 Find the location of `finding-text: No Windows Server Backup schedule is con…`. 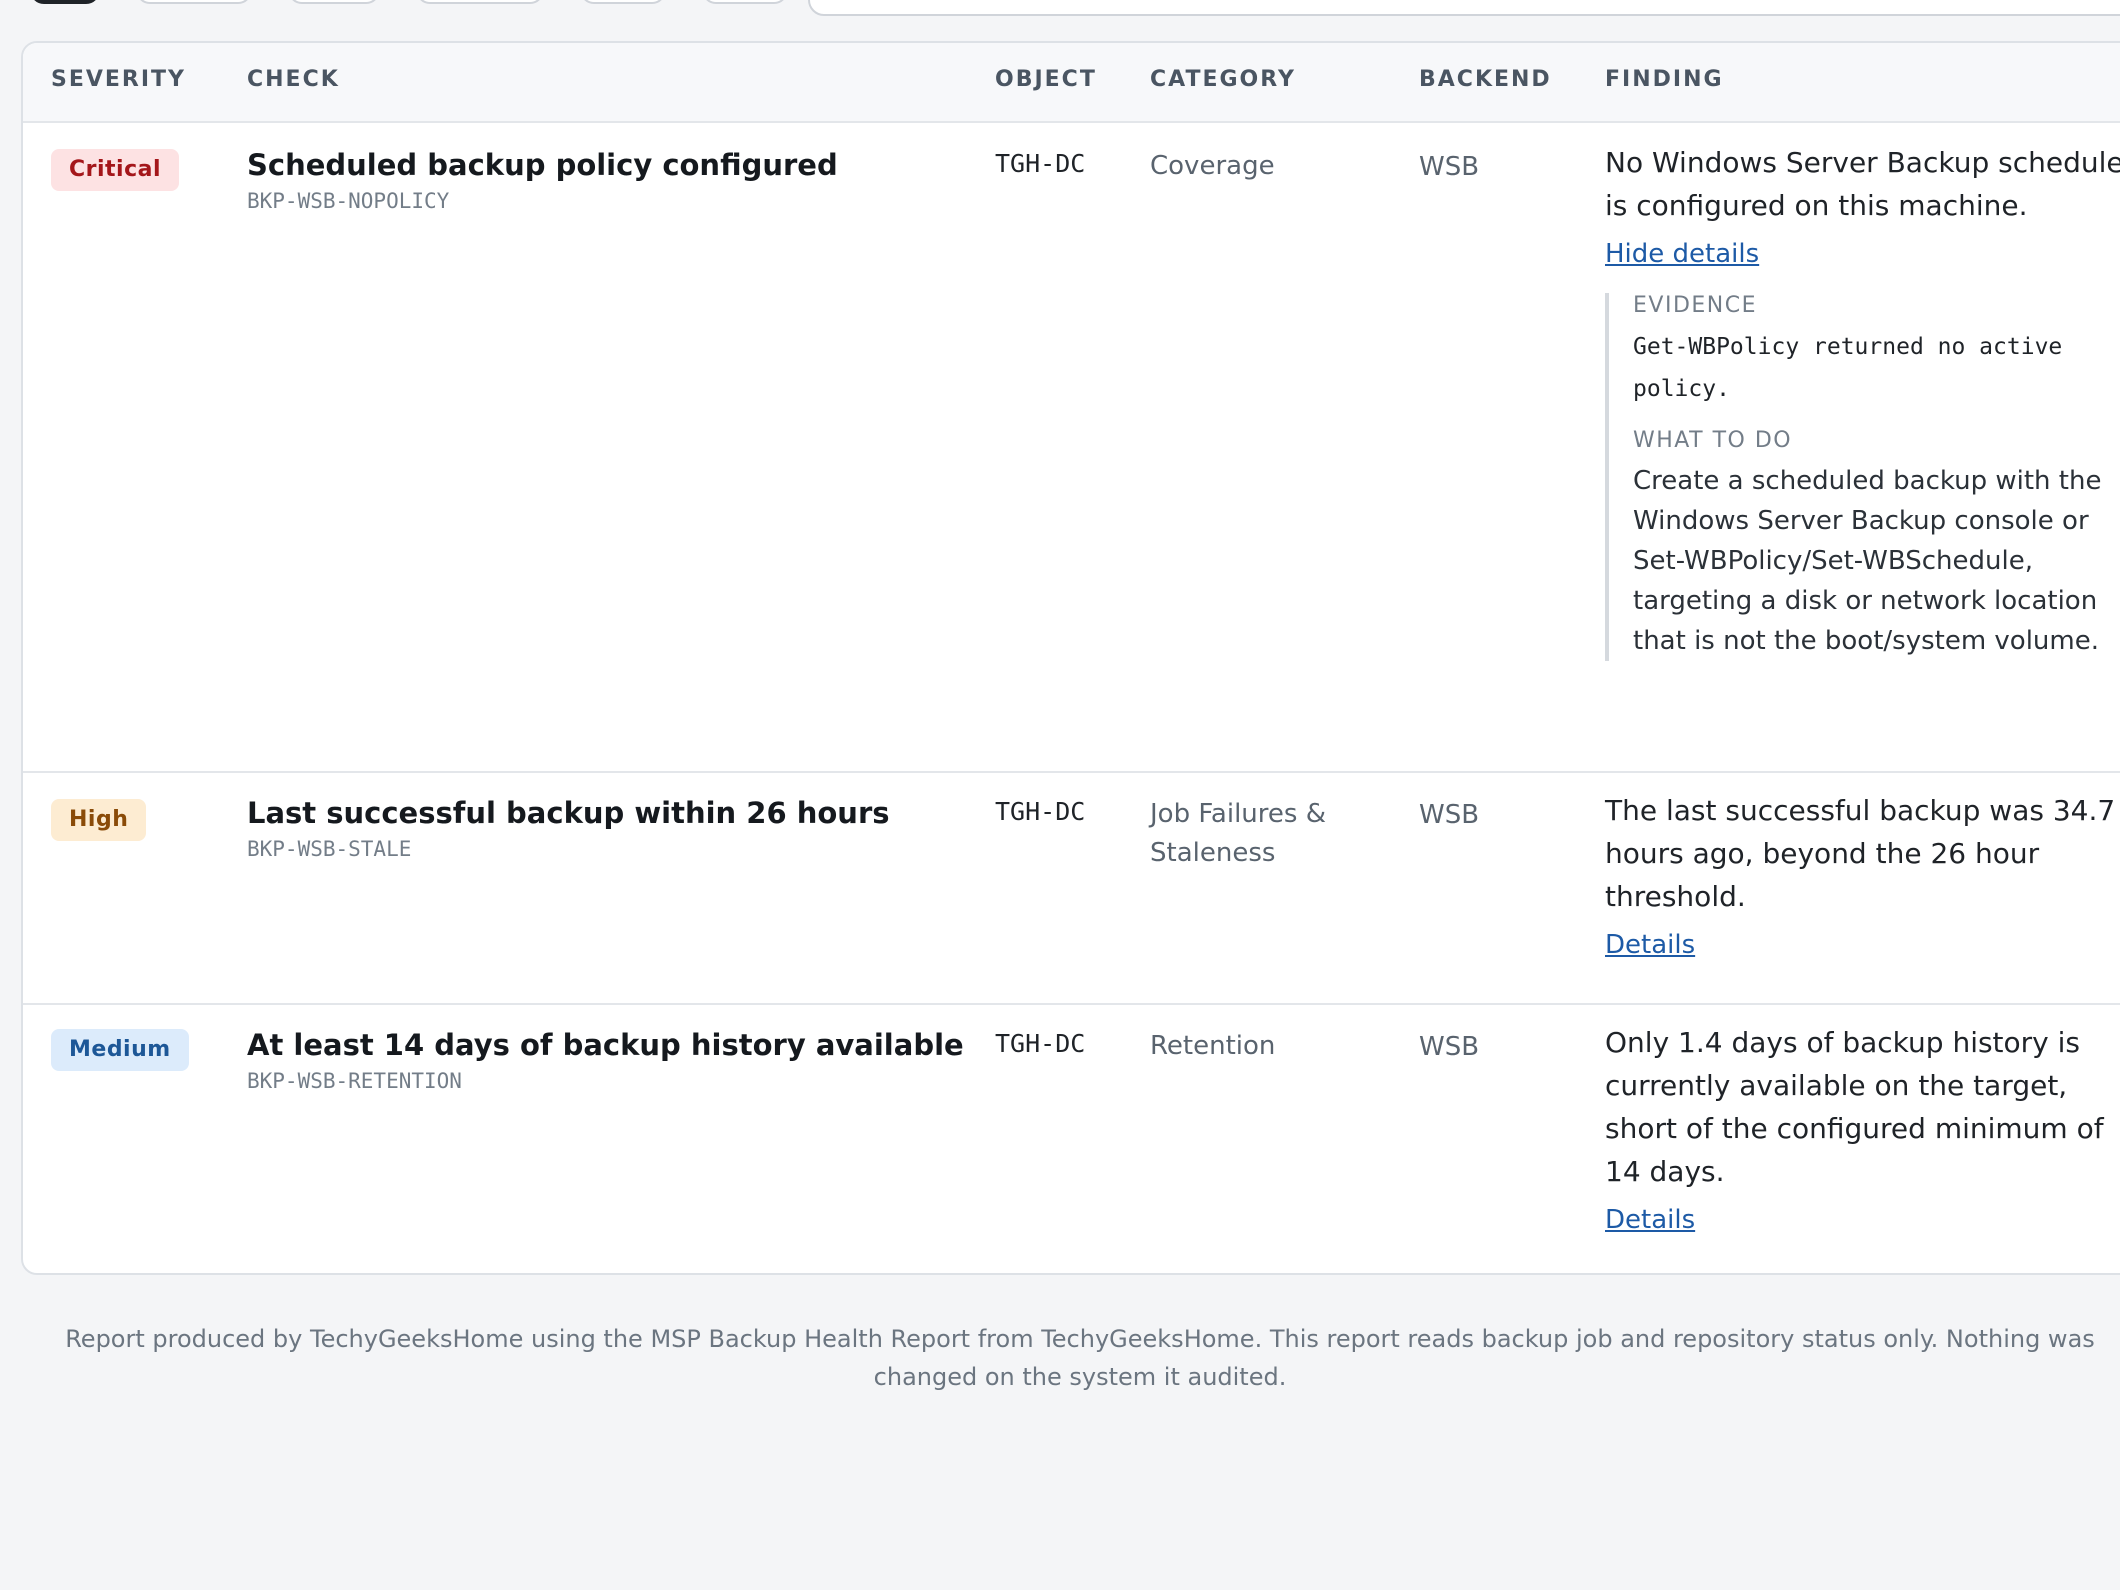

finding-text: No Windows Server Backup schedule is con… is located at coordinates (1862, 184).